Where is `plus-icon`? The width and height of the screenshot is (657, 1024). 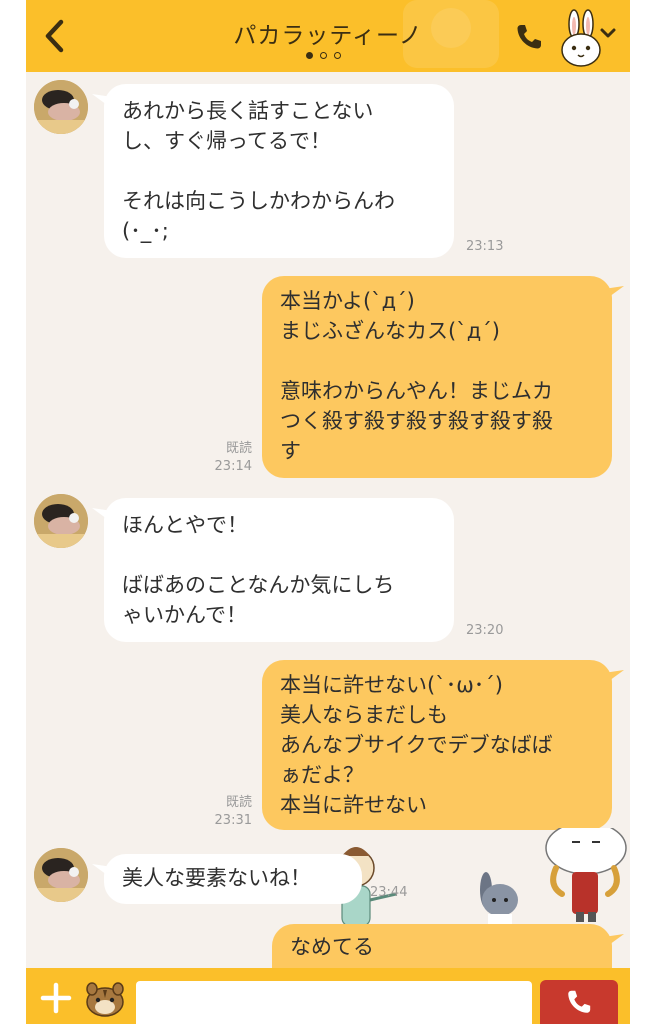 plus-icon is located at coordinates (56, 998).